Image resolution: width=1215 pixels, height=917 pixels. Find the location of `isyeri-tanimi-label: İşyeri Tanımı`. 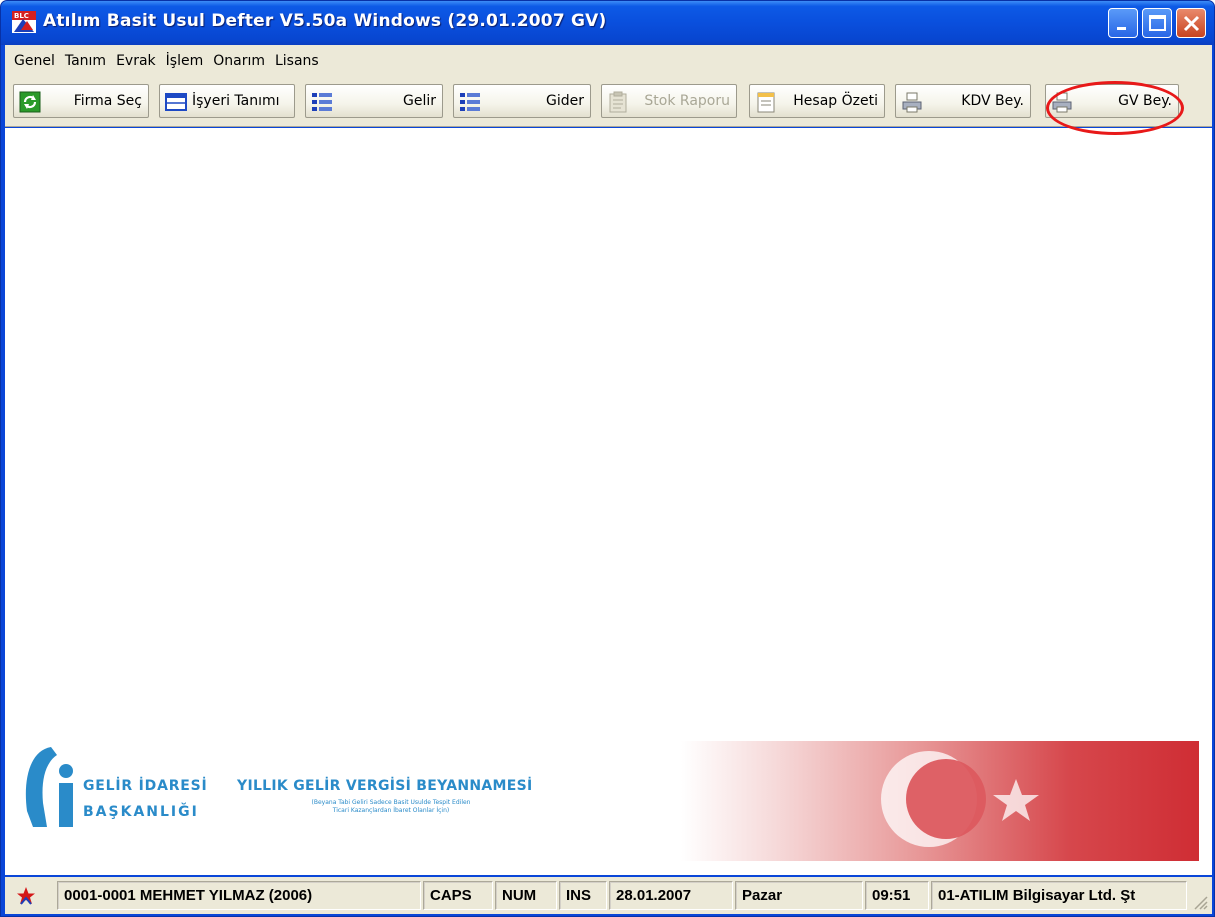

isyeri-tanimi-label: İşyeri Tanımı is located at coordinates (236, 101).